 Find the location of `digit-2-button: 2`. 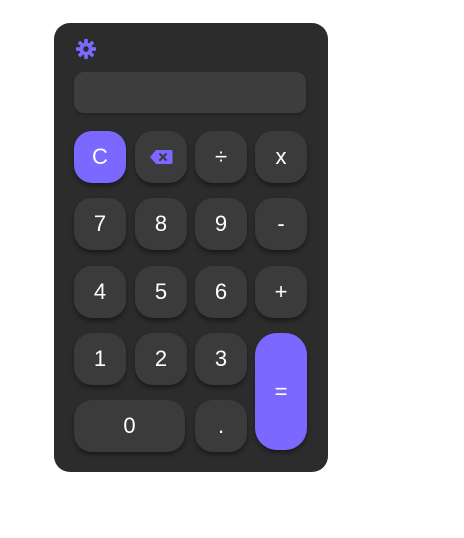

digit-2-button: 2 is located at coordinates (161, 359).